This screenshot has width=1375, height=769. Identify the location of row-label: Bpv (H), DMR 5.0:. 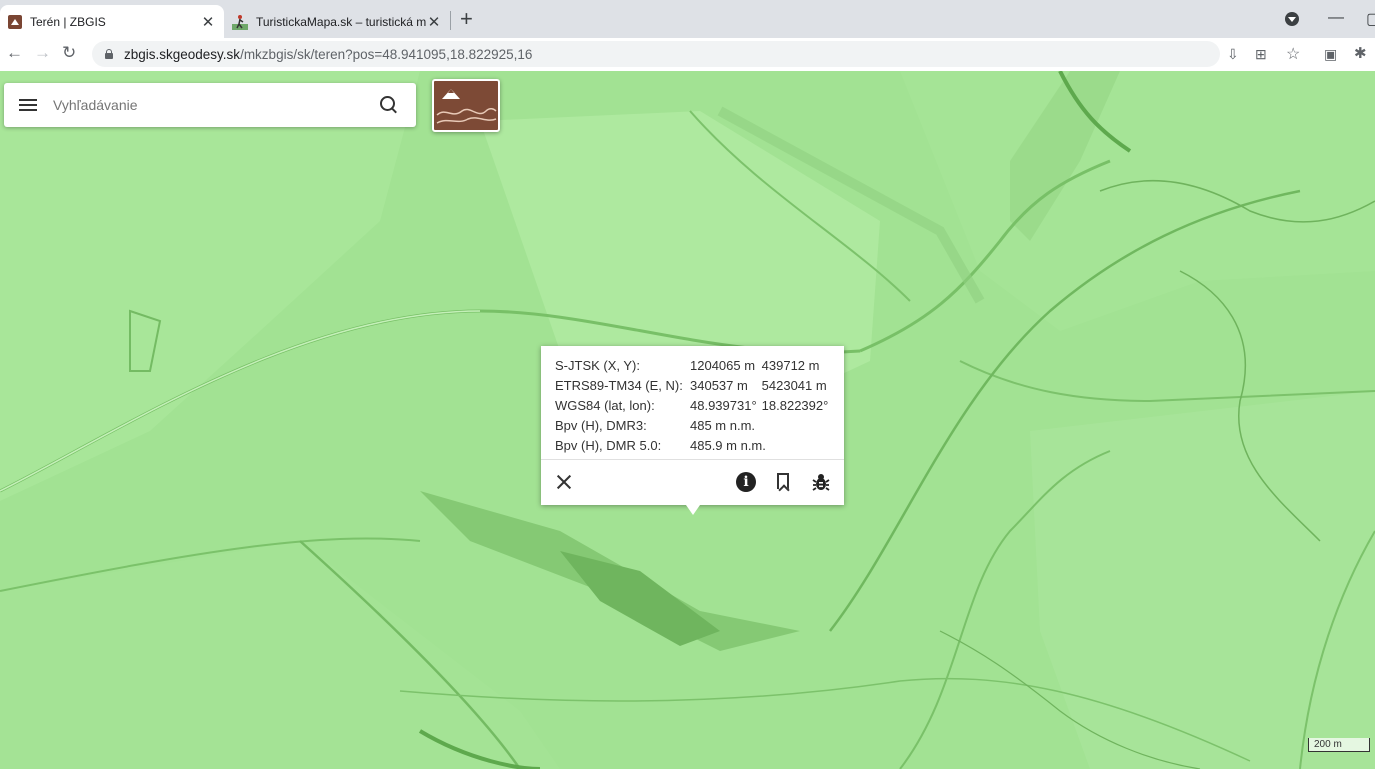
(608, 445).